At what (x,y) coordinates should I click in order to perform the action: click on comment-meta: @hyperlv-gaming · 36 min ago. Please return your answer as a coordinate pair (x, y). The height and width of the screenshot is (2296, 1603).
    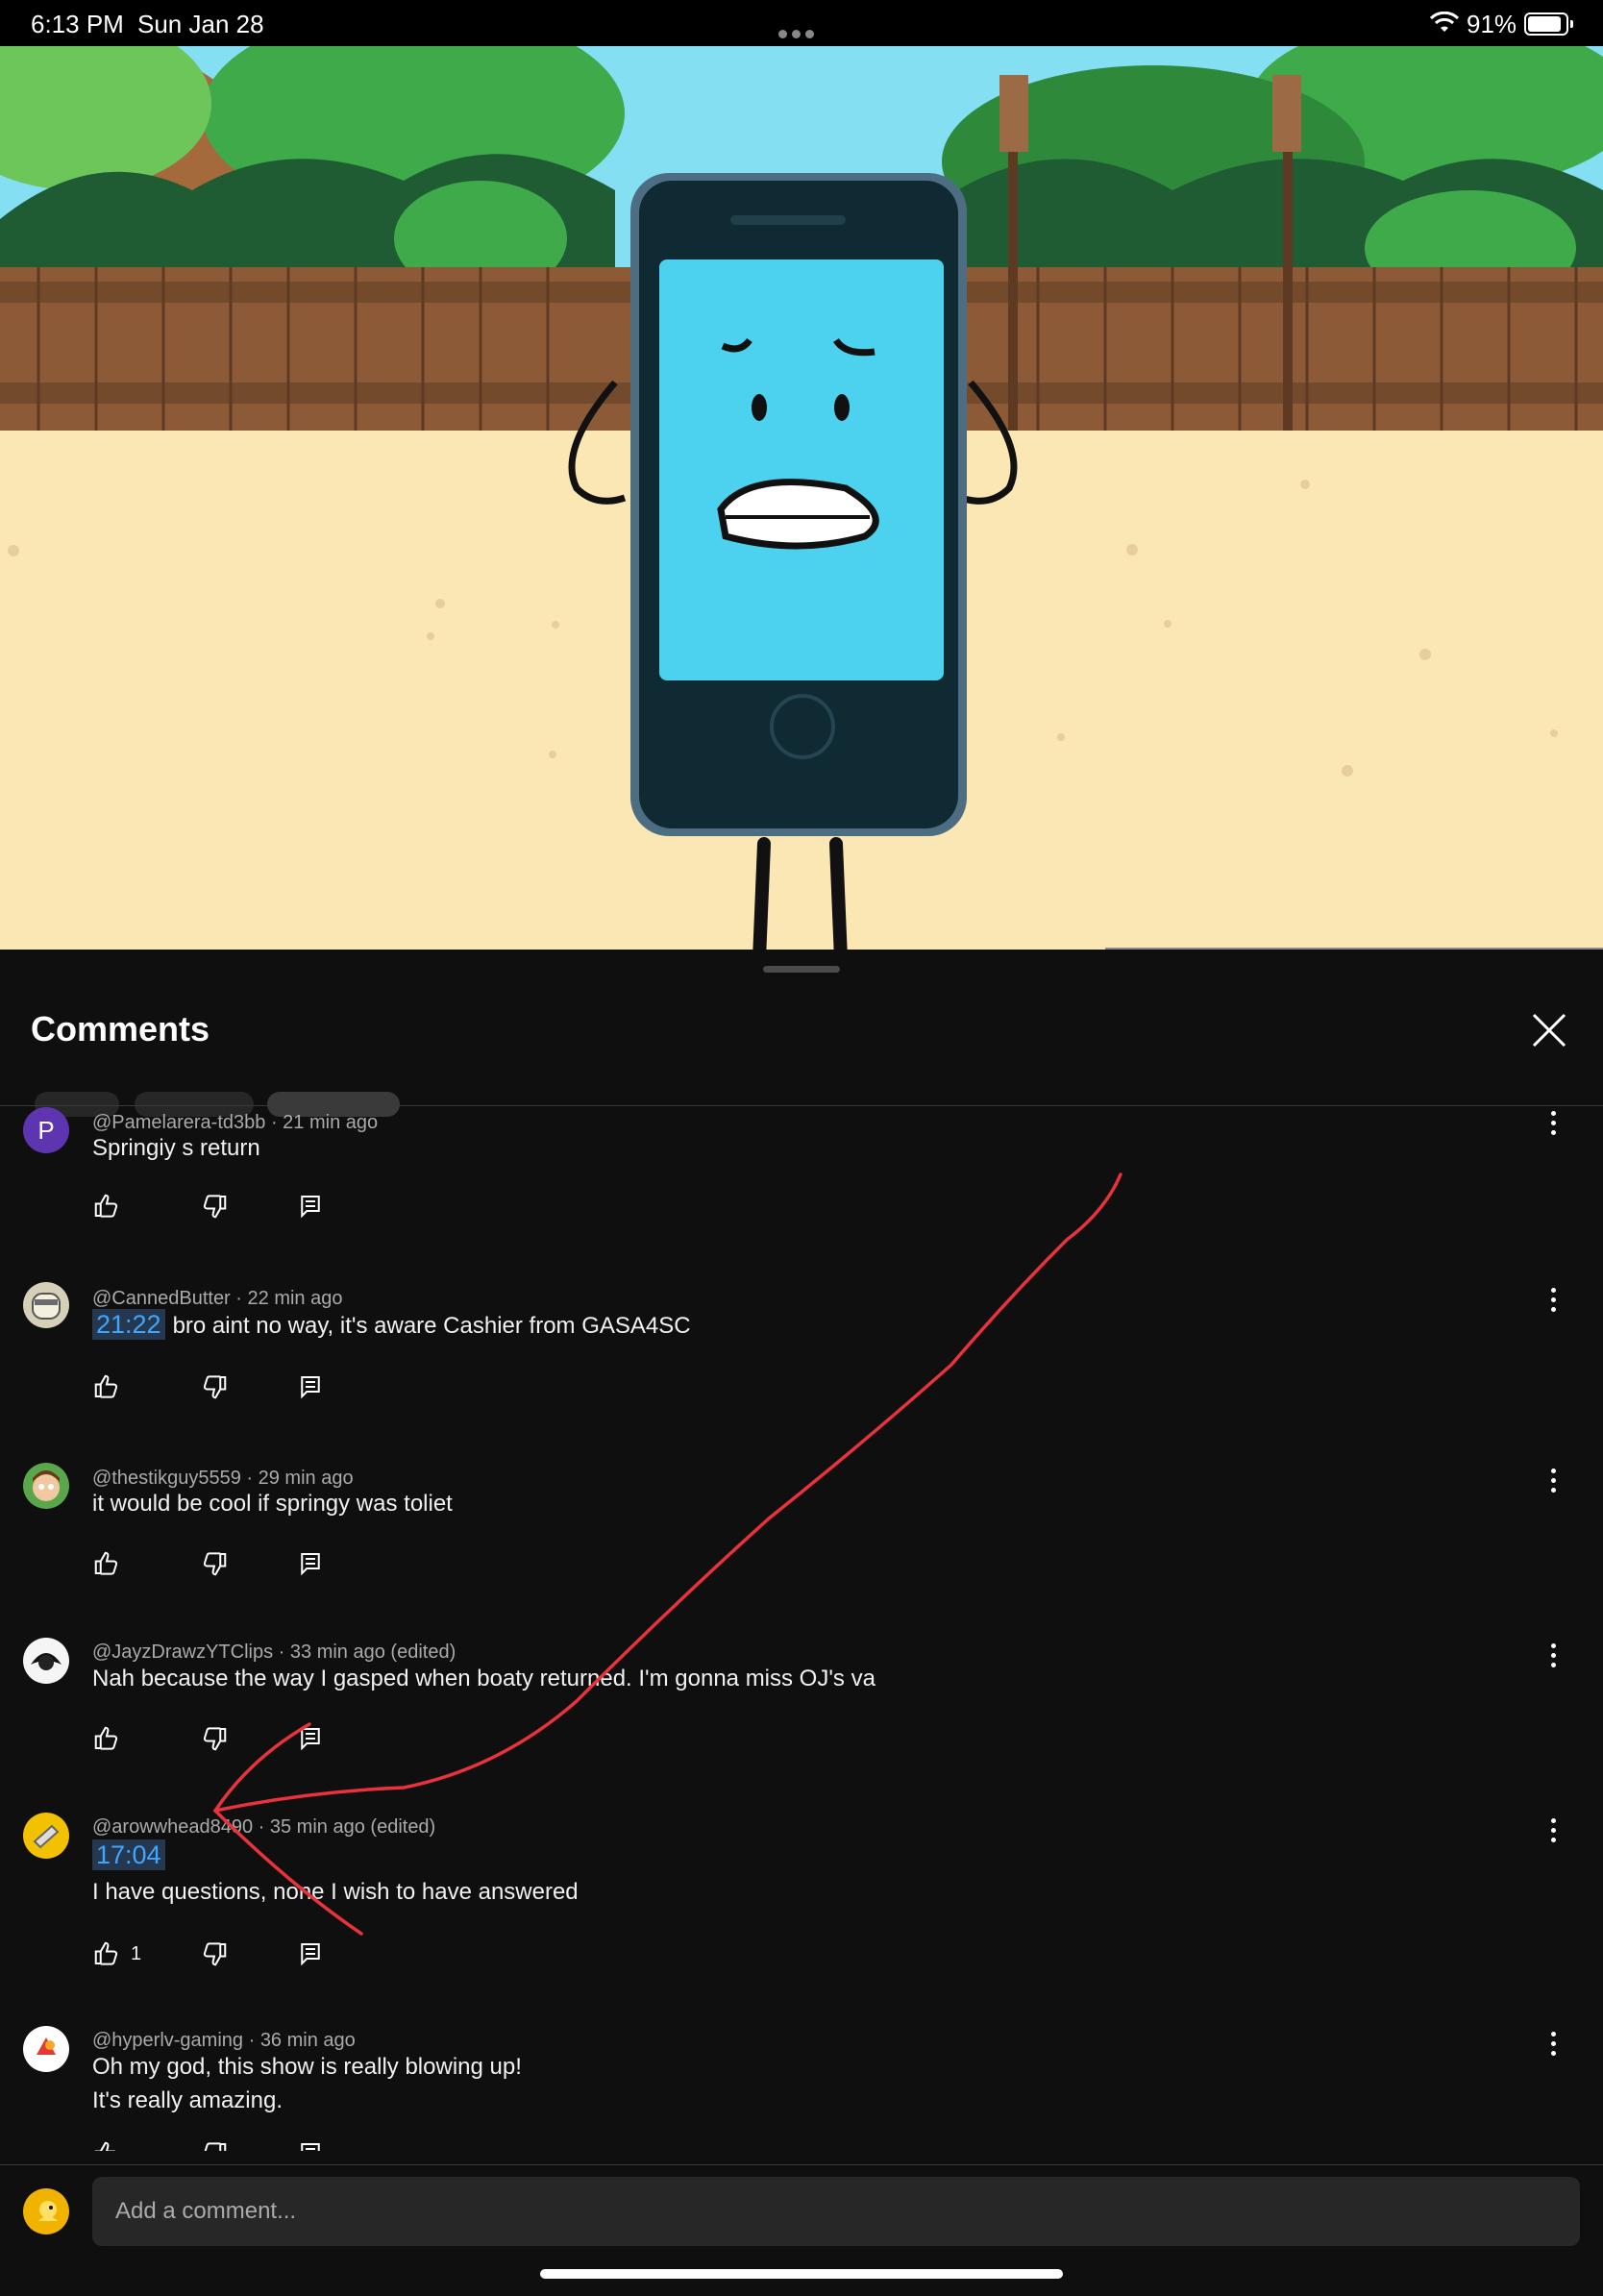
    Looking at the image, I should click on (224, 2040).